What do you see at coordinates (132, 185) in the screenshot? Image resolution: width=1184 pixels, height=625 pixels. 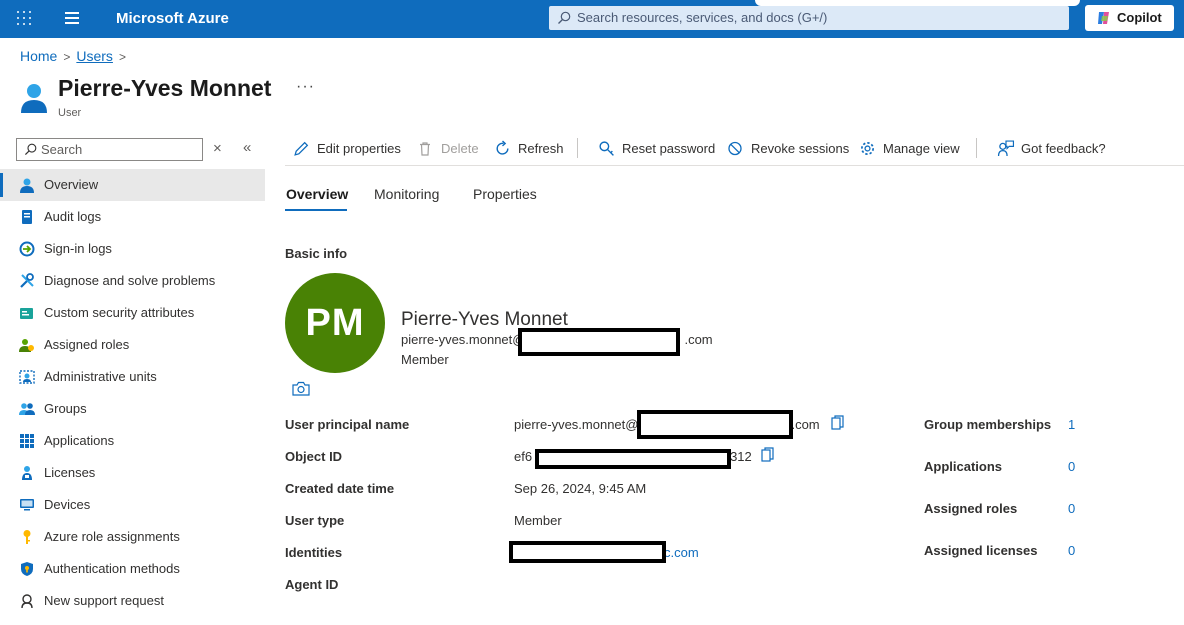 I see `sidebar-item-overview: Overview` at bounding box center [132, 185].